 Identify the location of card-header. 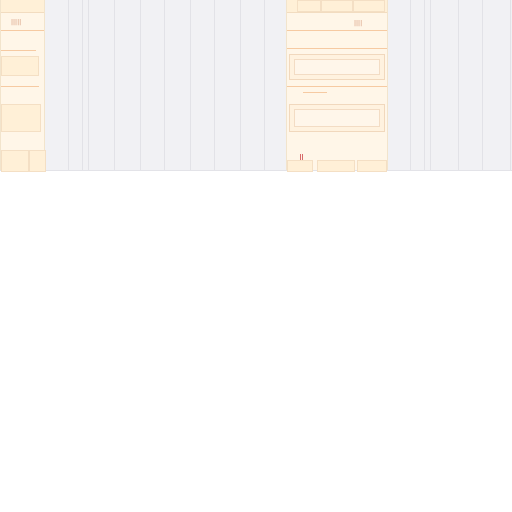
(22, 6).